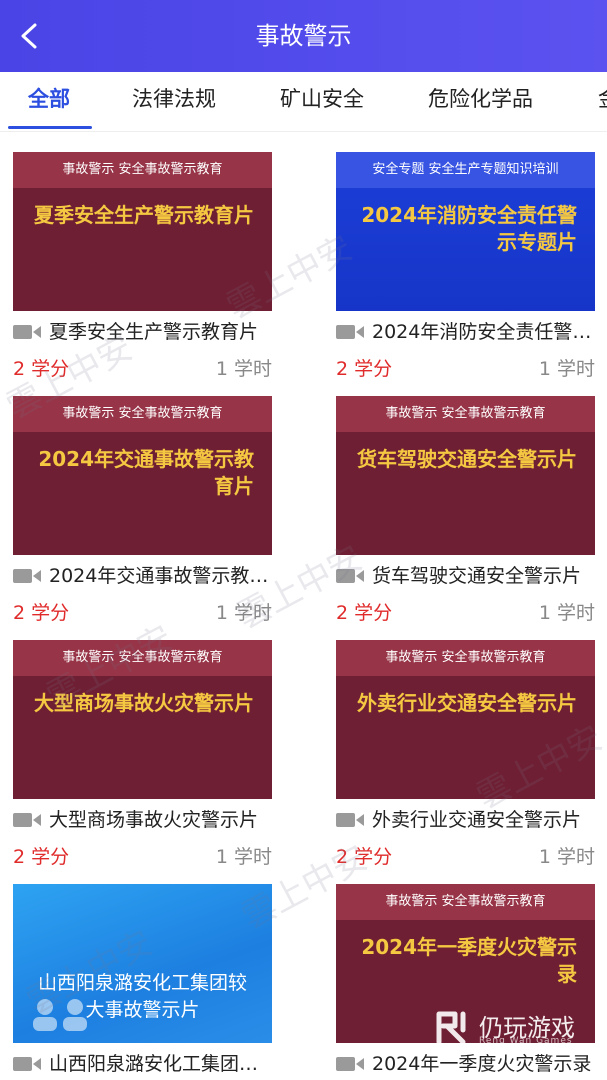 This screenshot has width=607, height=1080. What do you see at coordinates (50, 127) in the screenshot?
I see `active-tab-indicator` at bounding box center [50, 127].